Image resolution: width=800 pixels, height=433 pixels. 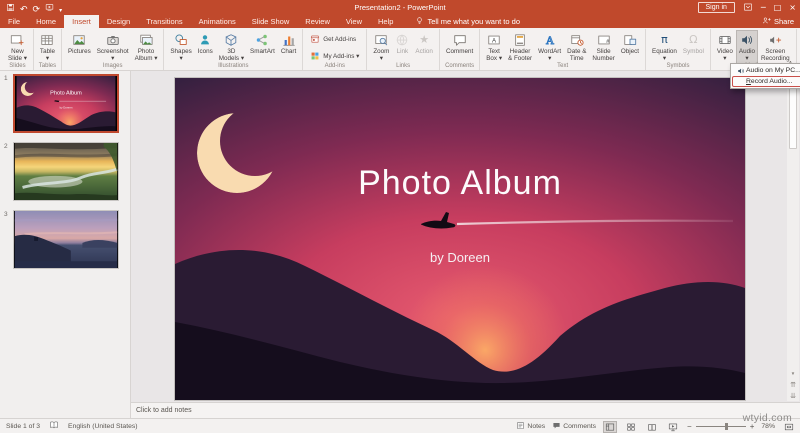 I want to click on screenrec-icon, so click(x=775, y=39).